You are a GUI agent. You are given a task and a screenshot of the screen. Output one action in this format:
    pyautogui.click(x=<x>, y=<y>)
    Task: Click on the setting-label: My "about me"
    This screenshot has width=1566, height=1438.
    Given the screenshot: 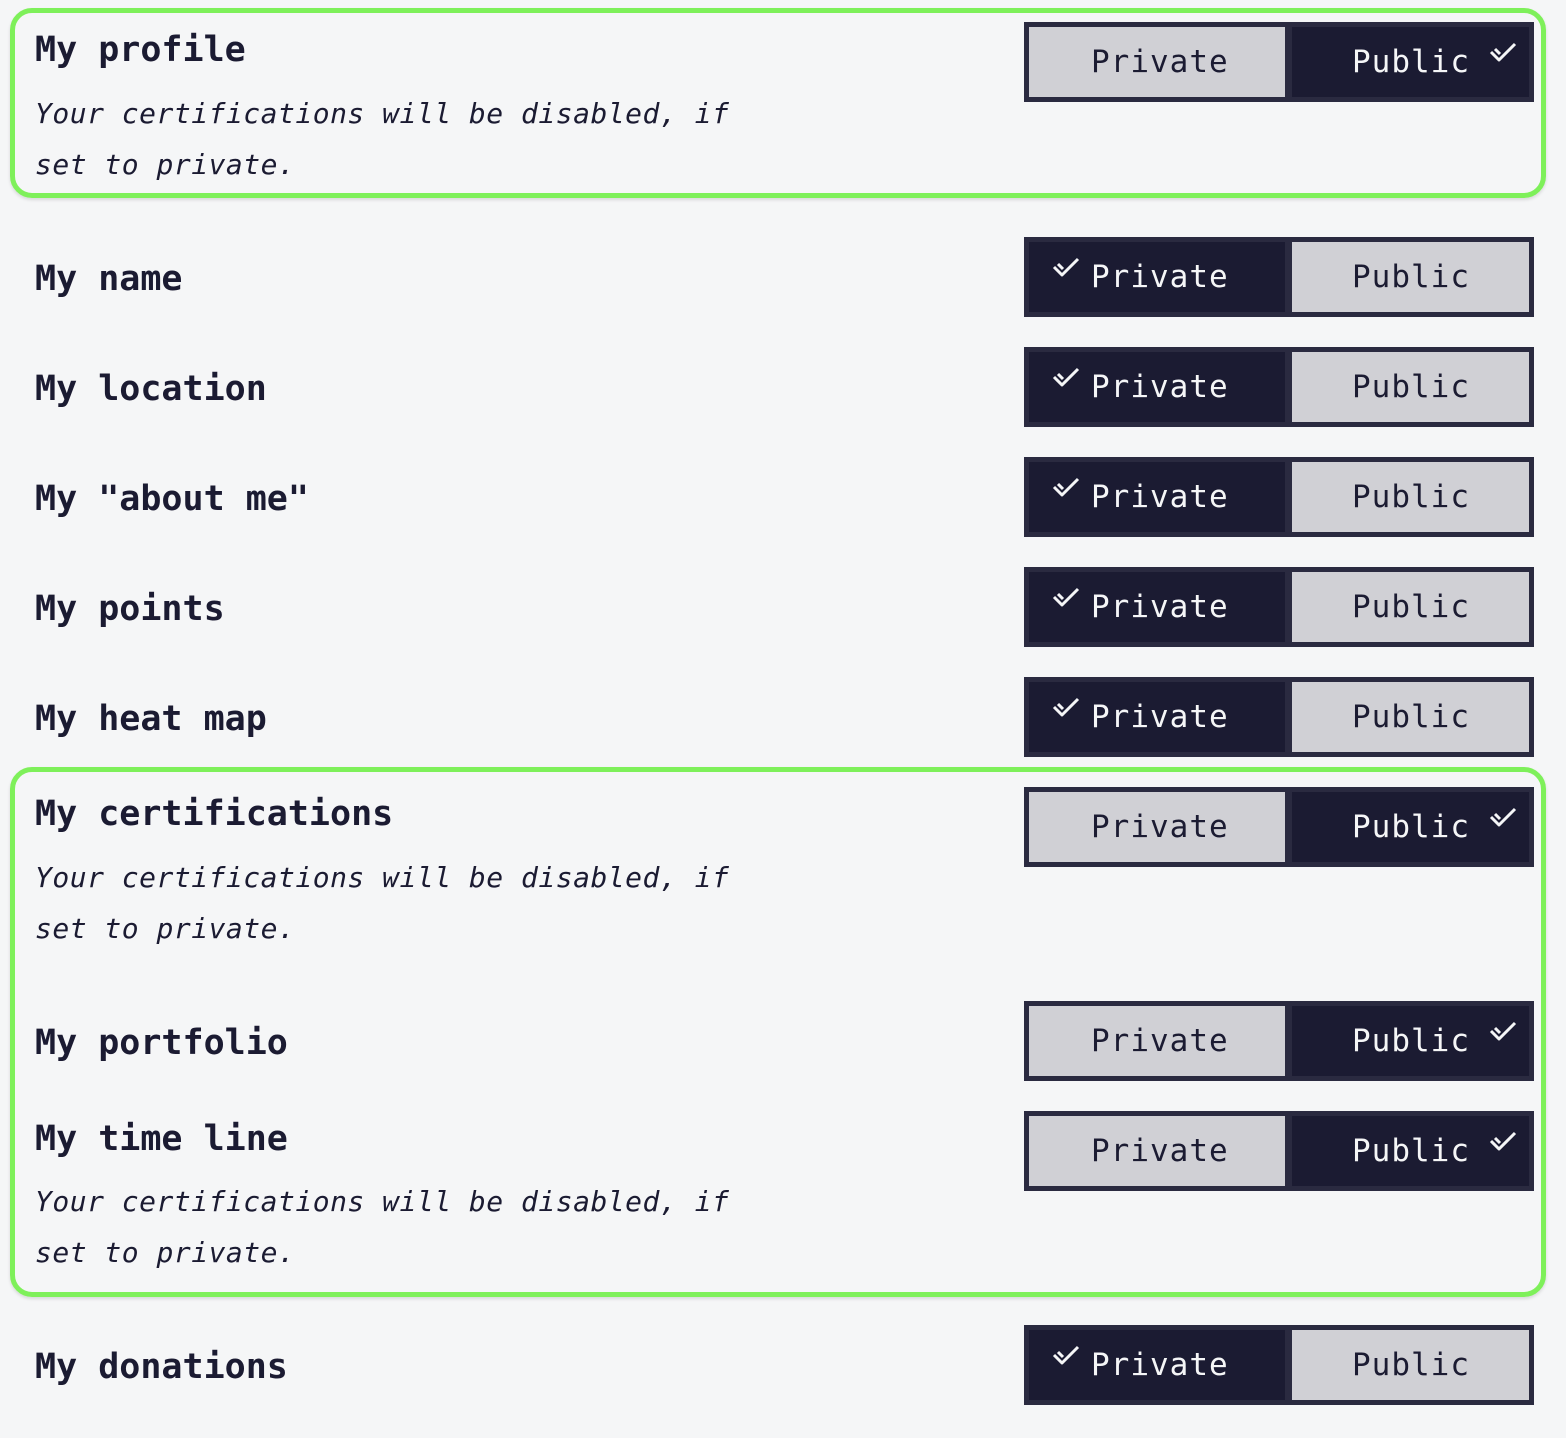 What is the action you would take?
    pyautogui.click(x=172, y=499)
    